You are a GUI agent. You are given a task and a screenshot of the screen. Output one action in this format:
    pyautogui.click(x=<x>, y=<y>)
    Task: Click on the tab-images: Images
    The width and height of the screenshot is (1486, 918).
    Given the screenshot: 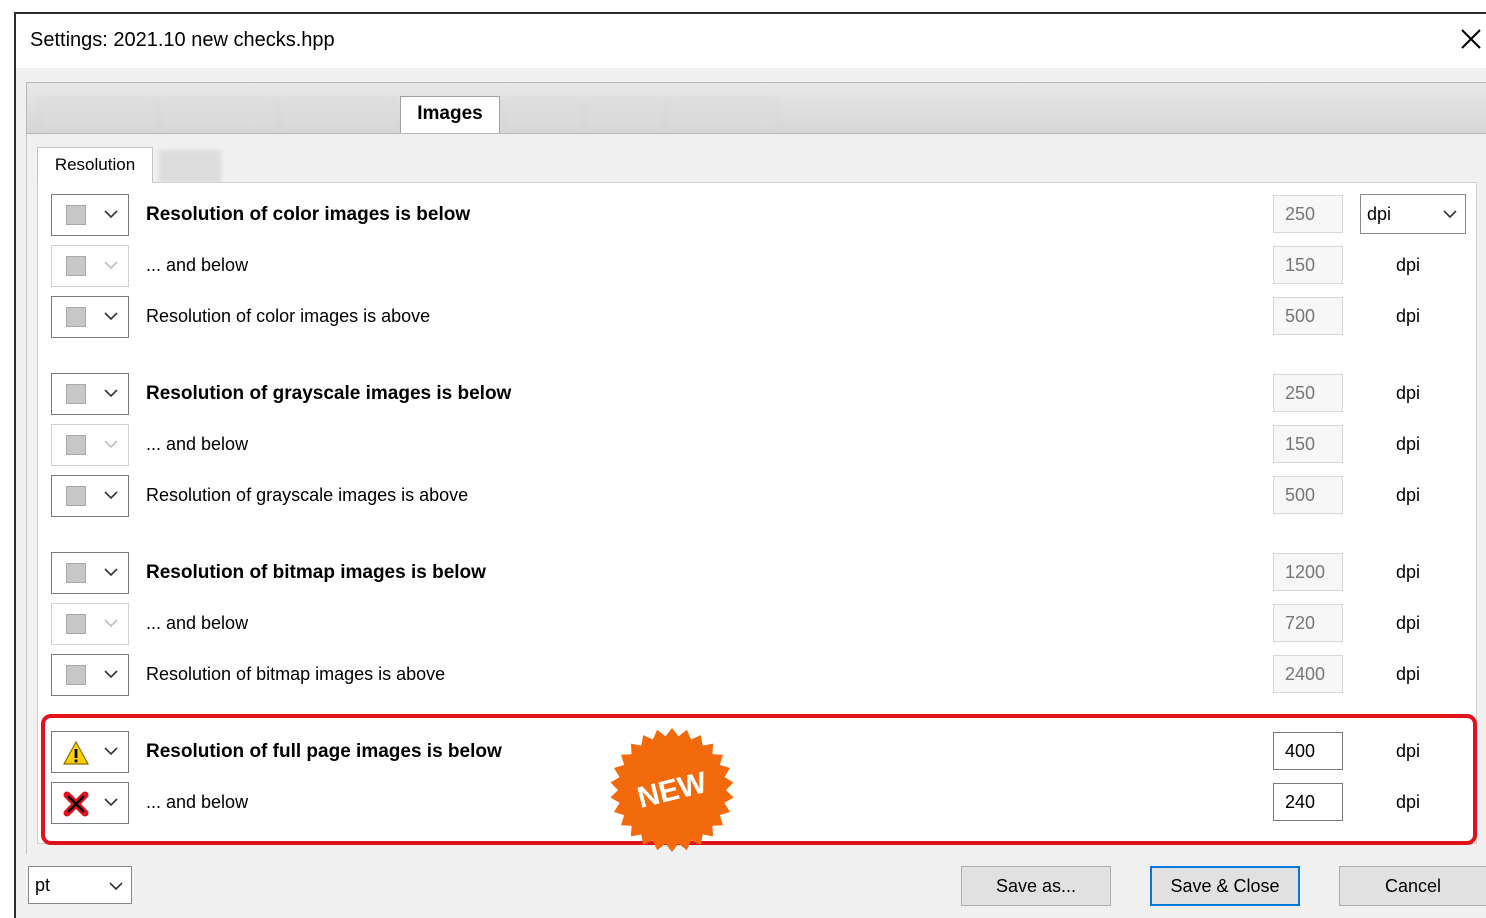 What is the action you would take?
    pyautogui.click(x=450, y=114)
    